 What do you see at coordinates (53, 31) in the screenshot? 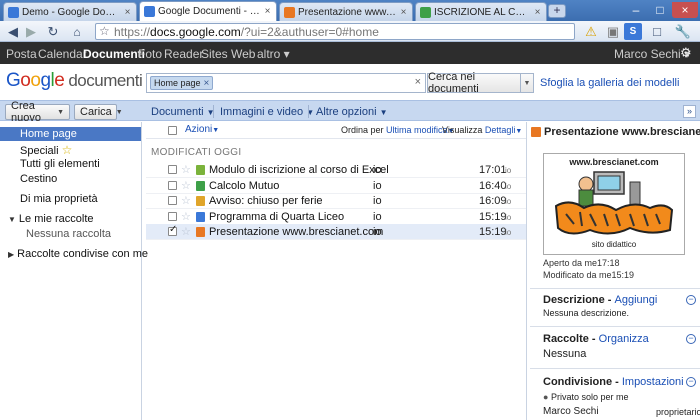
I see `reload-icon: ↻` at bounding box center [53, 31].